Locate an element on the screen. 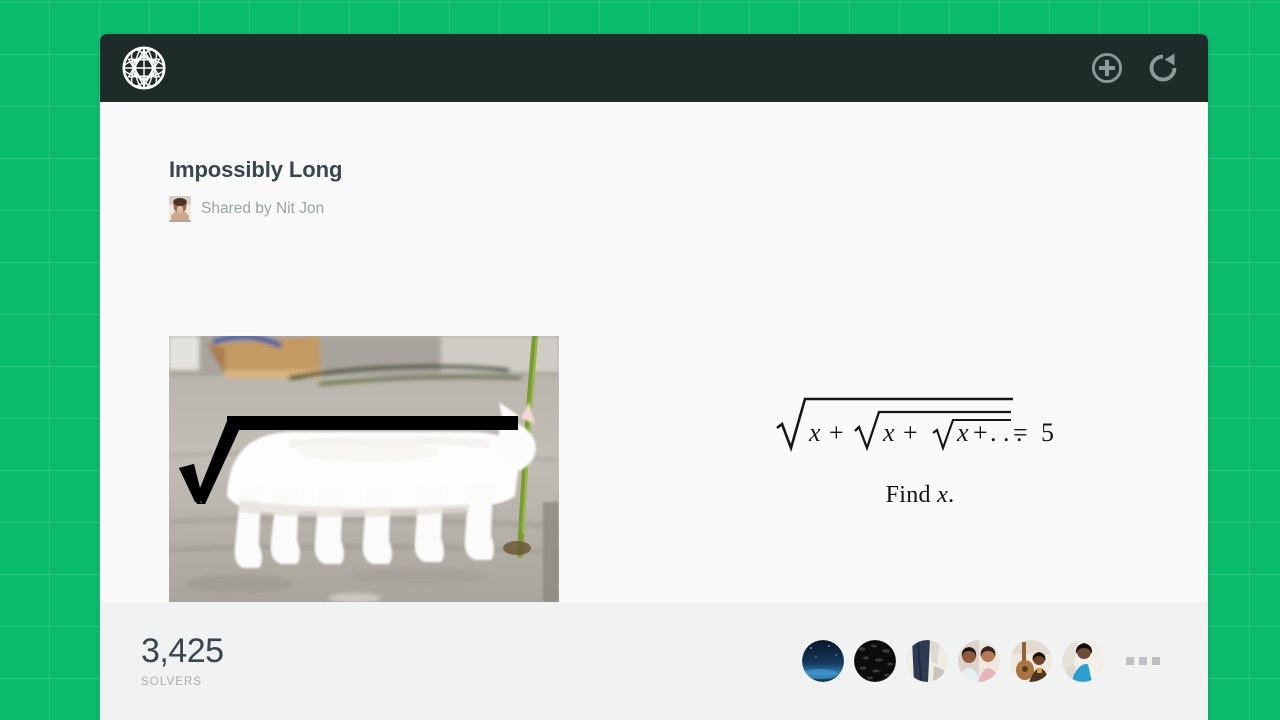  app-header is located at coordinates (654, 68).